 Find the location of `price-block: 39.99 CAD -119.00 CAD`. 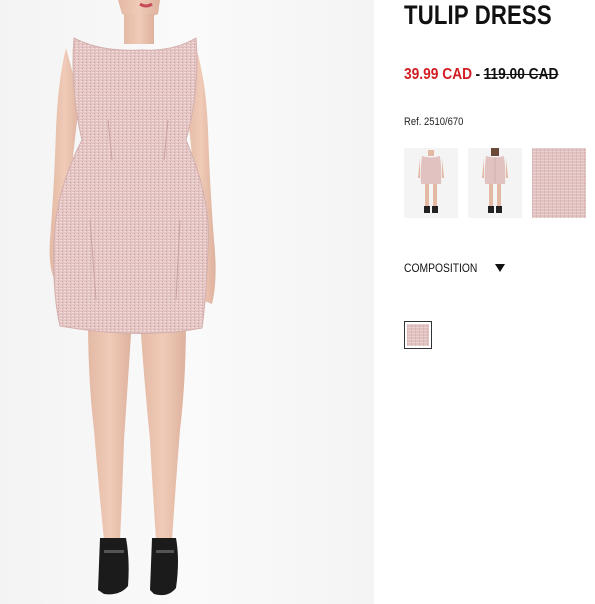

price-block: 39.99 CAD -119.00 CAD is located at coordinates (481, 75).